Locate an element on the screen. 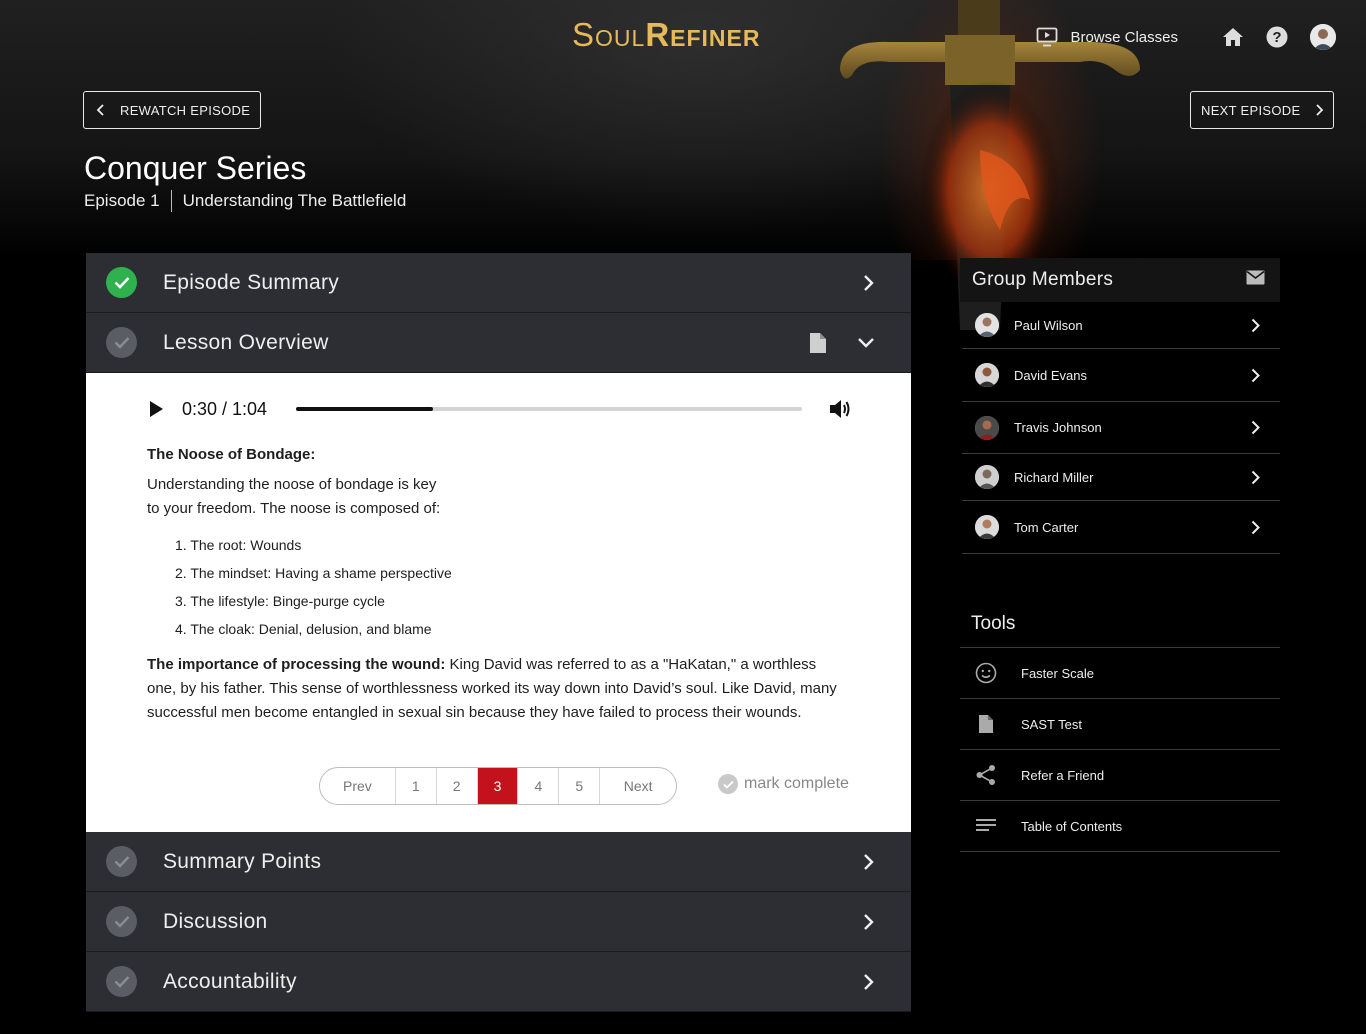  audio-time: 0:30 / 1:04 is located at coordinates (225, 408).